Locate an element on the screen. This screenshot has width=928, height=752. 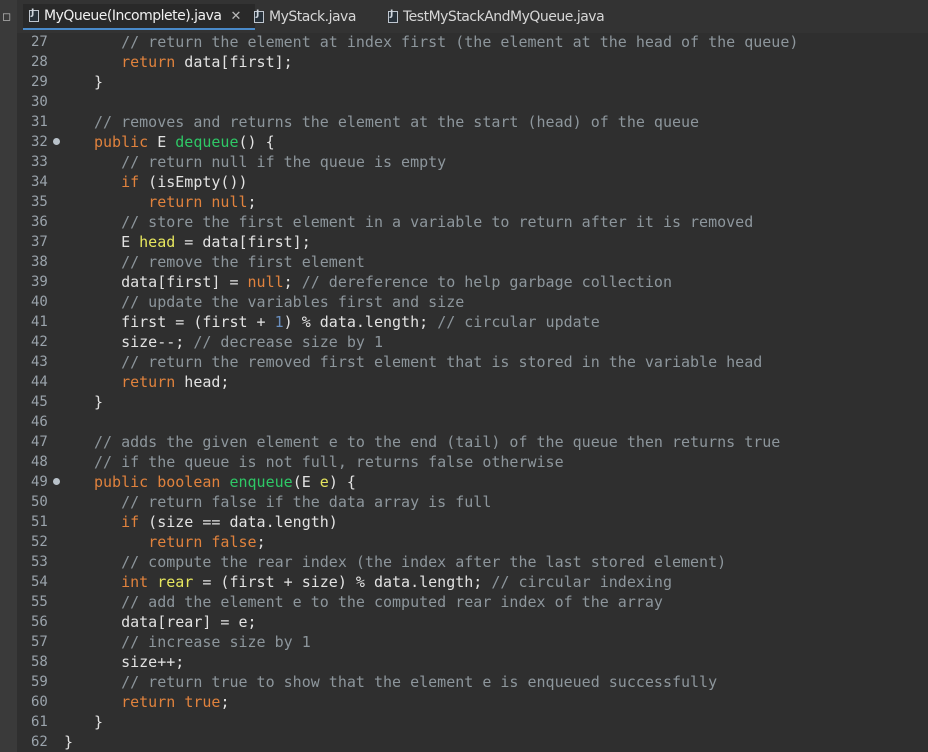
line-number: 56 is located at coordinates (47, 622).